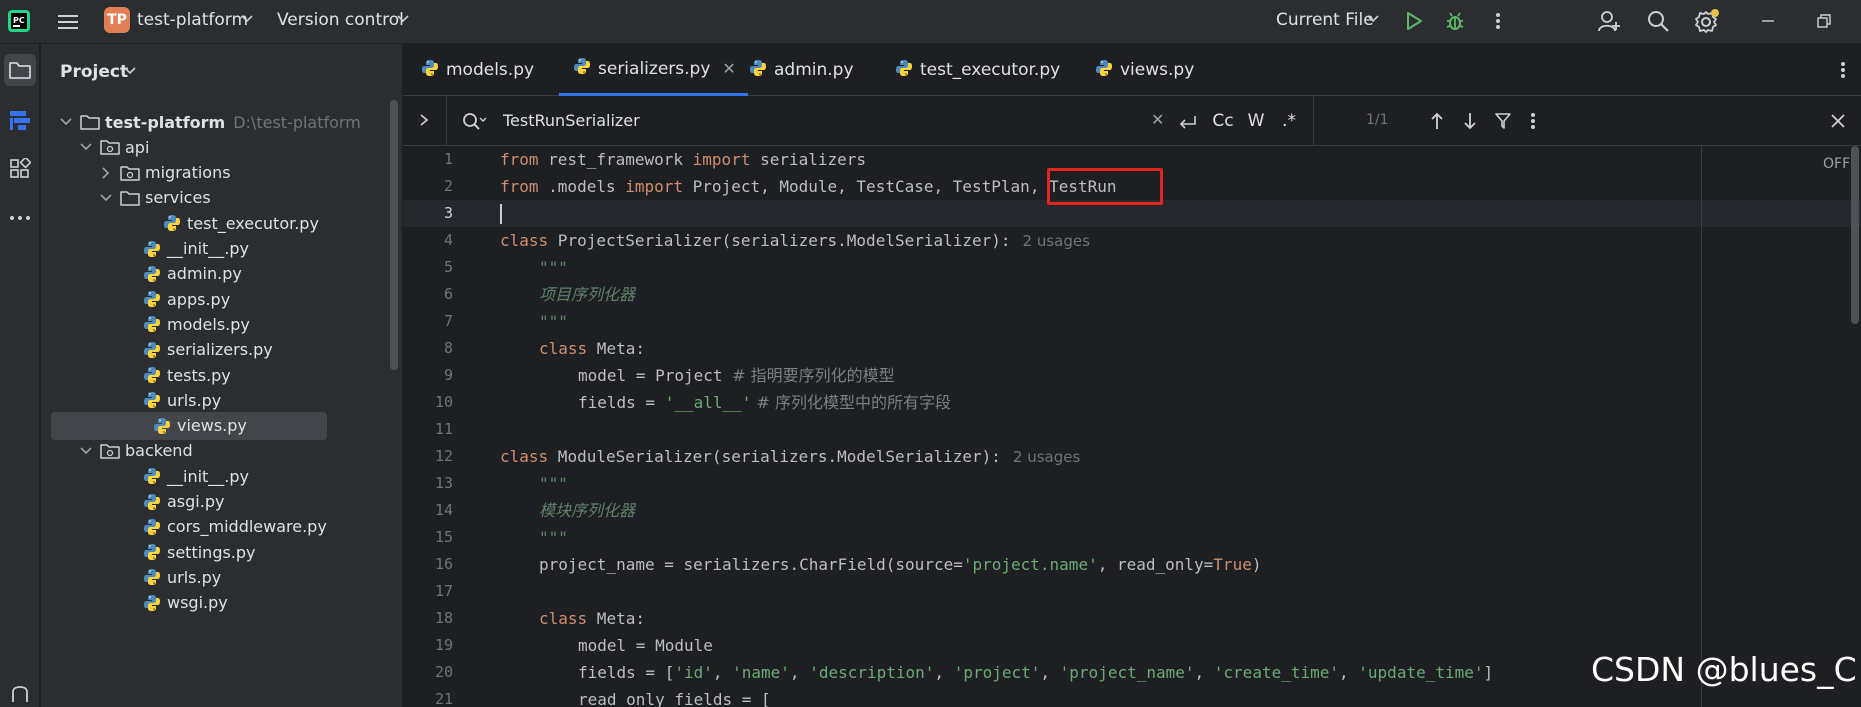 The height and width of the screenshot is (707, 1861). I want to click on tab-views: views.py, so click(1144, 70).